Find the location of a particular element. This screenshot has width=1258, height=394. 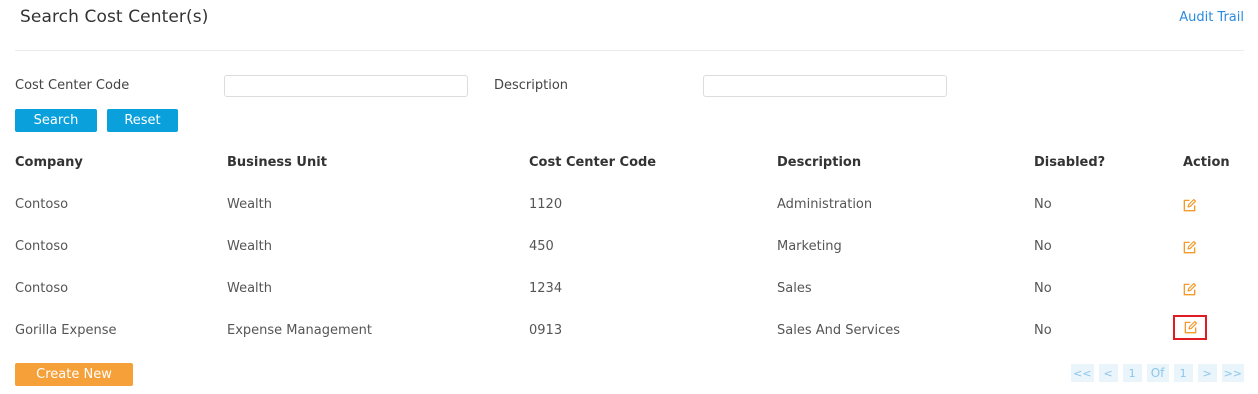

column-header-business-unit: Business Unit is located at coordinates (277, 162).